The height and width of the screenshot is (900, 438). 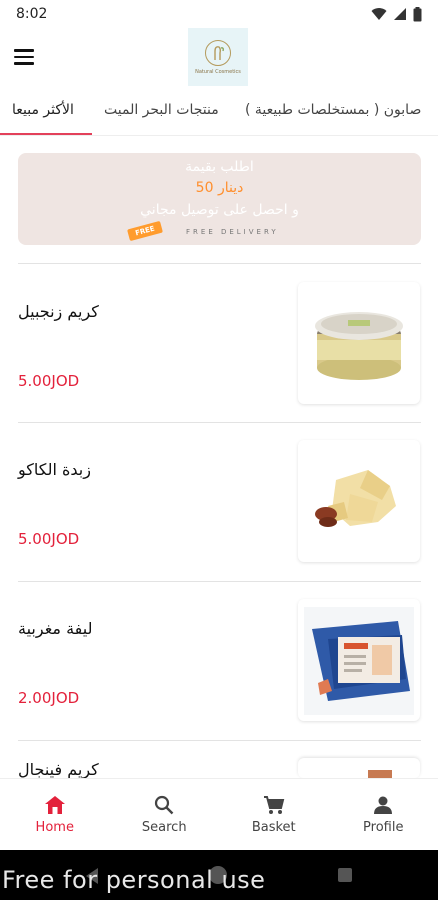 I want to click on logo-emblem, so click(x=218, y=52).